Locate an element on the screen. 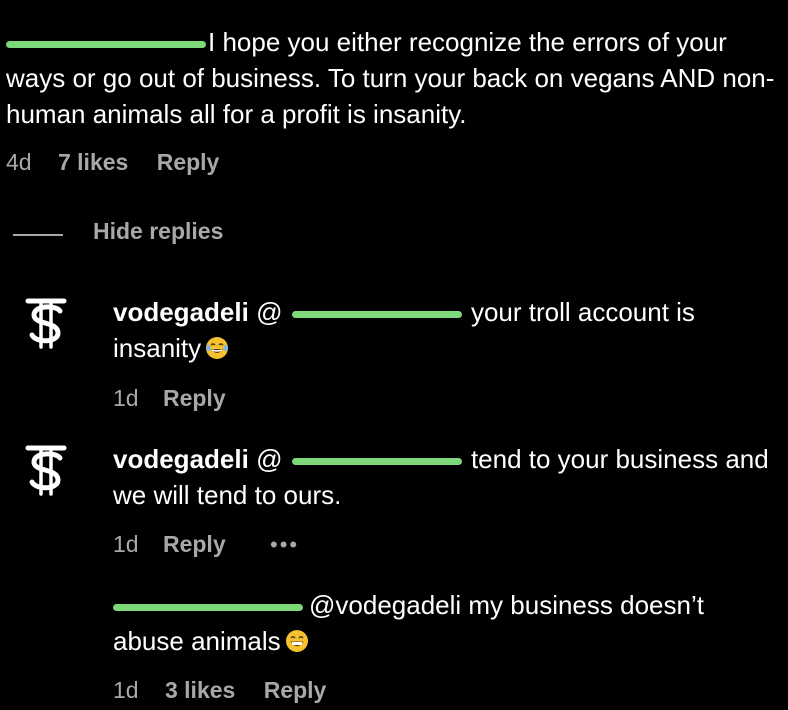  laughing-tears-emoji-icon is located at coordinates (217, 348).